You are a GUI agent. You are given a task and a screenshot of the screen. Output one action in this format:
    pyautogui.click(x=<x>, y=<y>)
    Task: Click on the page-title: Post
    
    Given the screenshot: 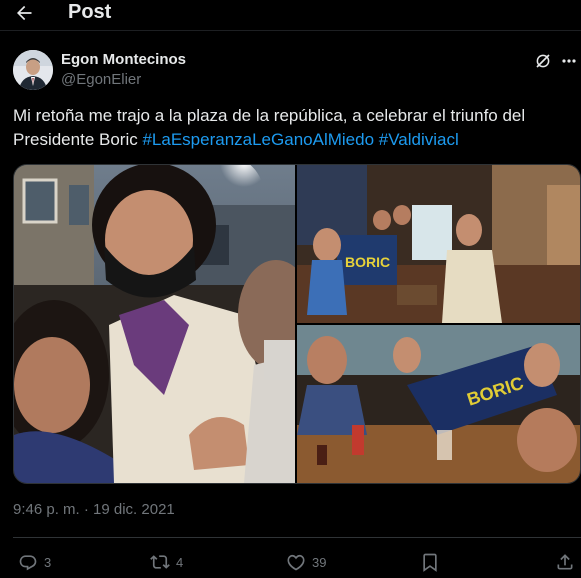 What is the action you would take?
    pyautogui.click(x=90, y=12)
    